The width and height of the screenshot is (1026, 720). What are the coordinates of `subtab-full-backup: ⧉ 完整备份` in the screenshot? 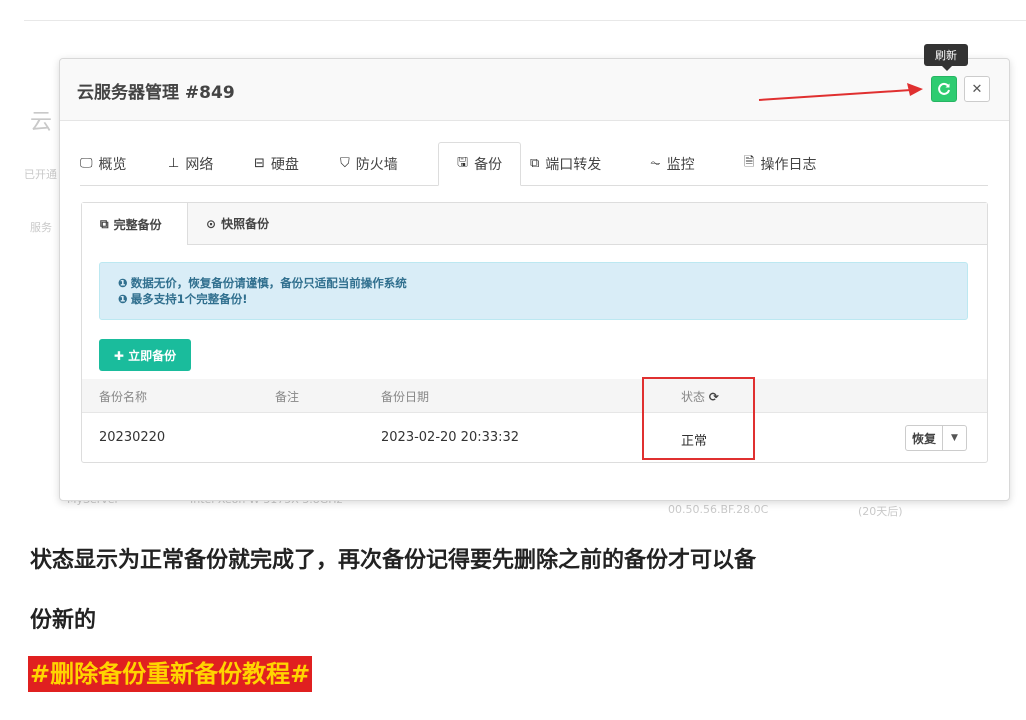 It's located at (135, 224).